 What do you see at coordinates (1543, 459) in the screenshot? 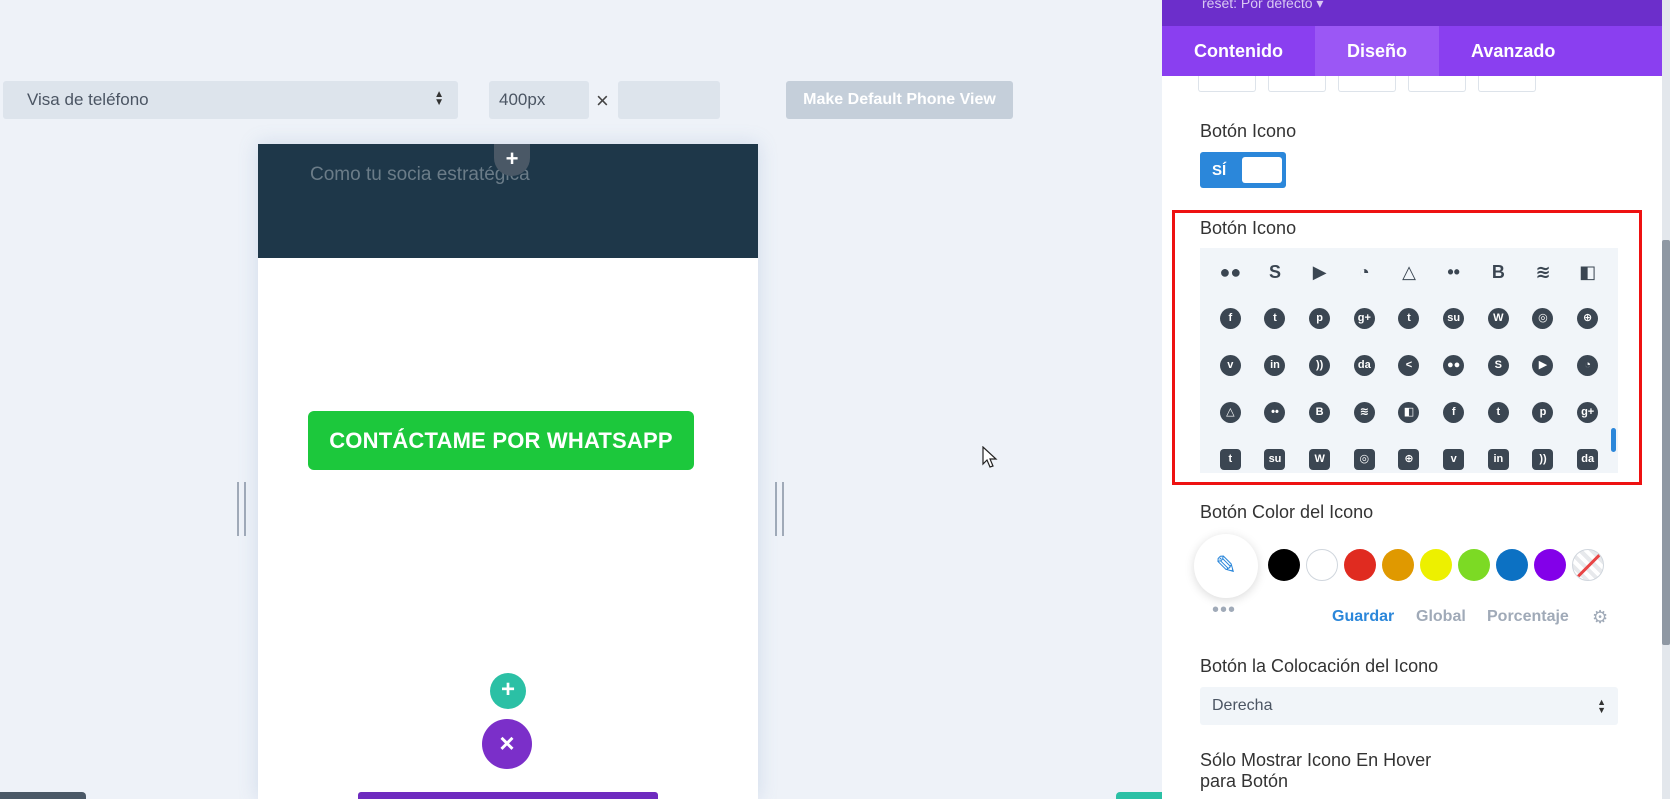
I see `rss-icon: ))` at bounding box center [1543, 459].